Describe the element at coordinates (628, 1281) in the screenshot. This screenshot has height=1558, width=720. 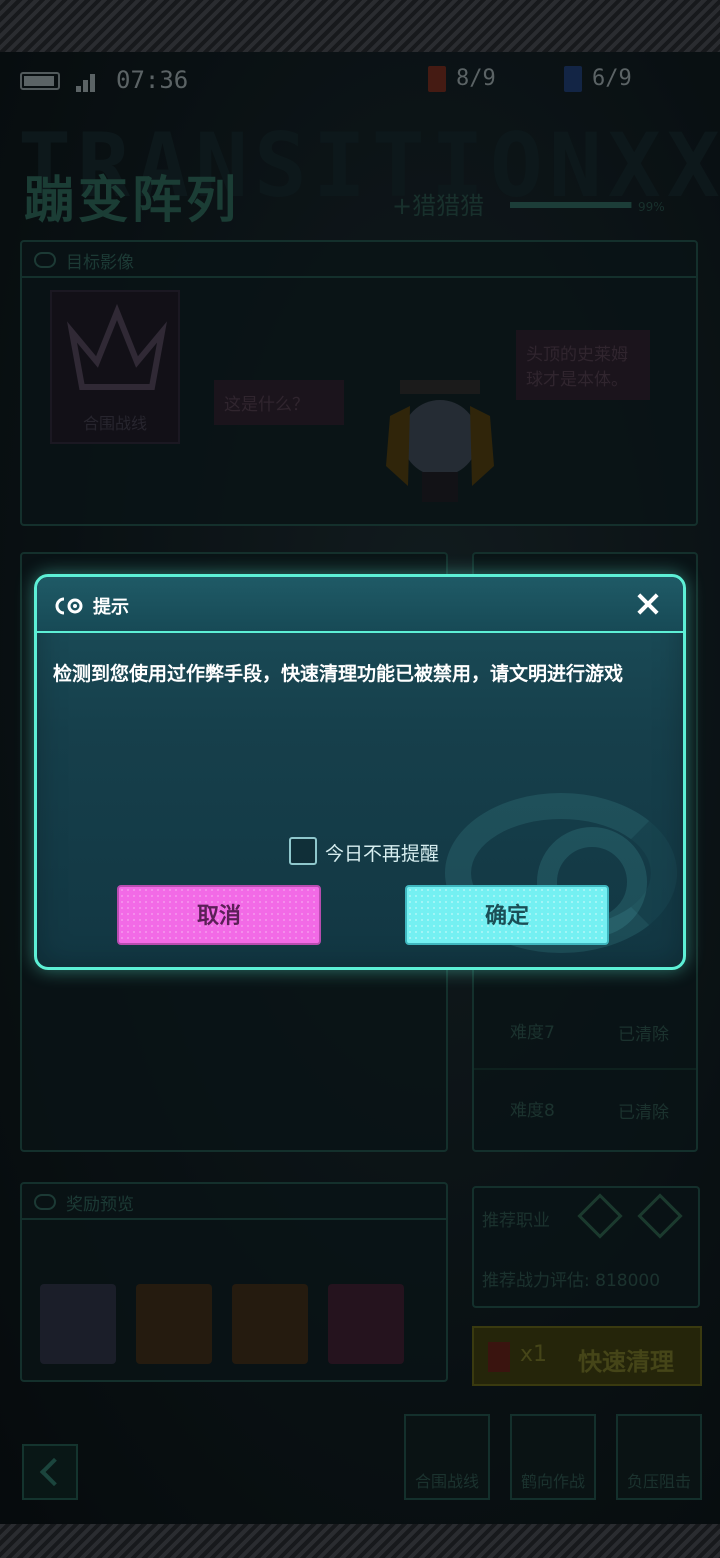
I see `recommend-power-value: 818000` at that location.